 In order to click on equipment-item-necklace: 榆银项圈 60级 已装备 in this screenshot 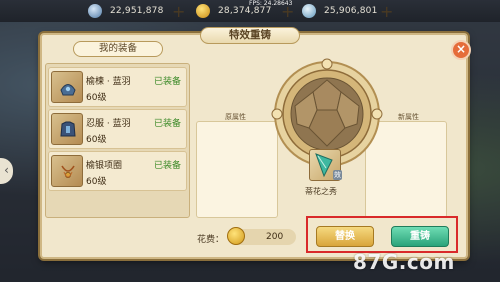, I will do `click(117, 171)`.